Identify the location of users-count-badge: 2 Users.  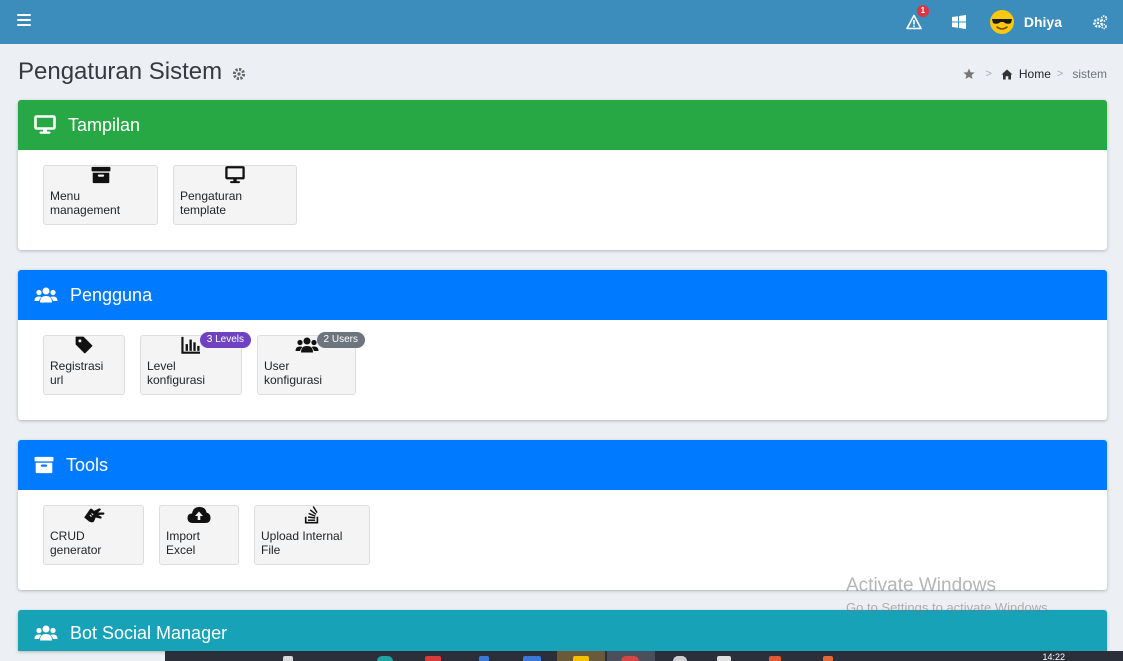
(340, 340).